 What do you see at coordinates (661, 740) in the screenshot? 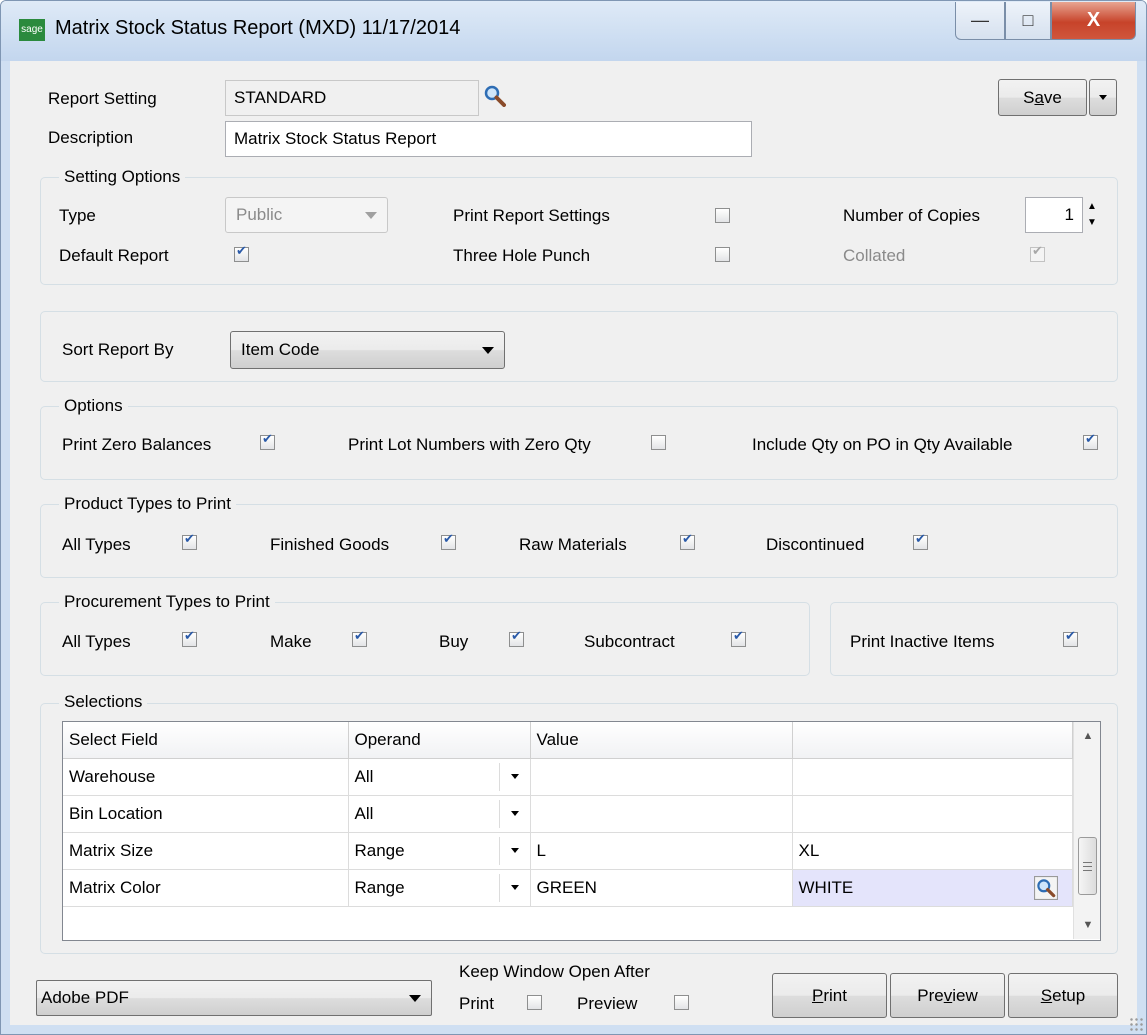
I see `column-header-value: Value` at bounding box center [661, 740].